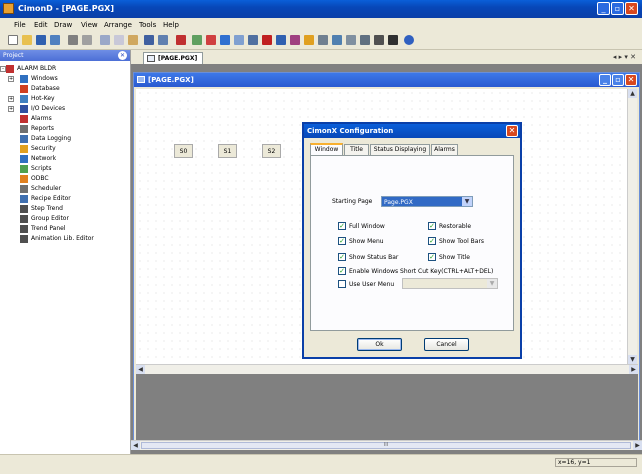  Describe the element at coordinates (173, 58) in the screenshot. I see `tab-page-pgx: [PAGE.PGX]` at that location.